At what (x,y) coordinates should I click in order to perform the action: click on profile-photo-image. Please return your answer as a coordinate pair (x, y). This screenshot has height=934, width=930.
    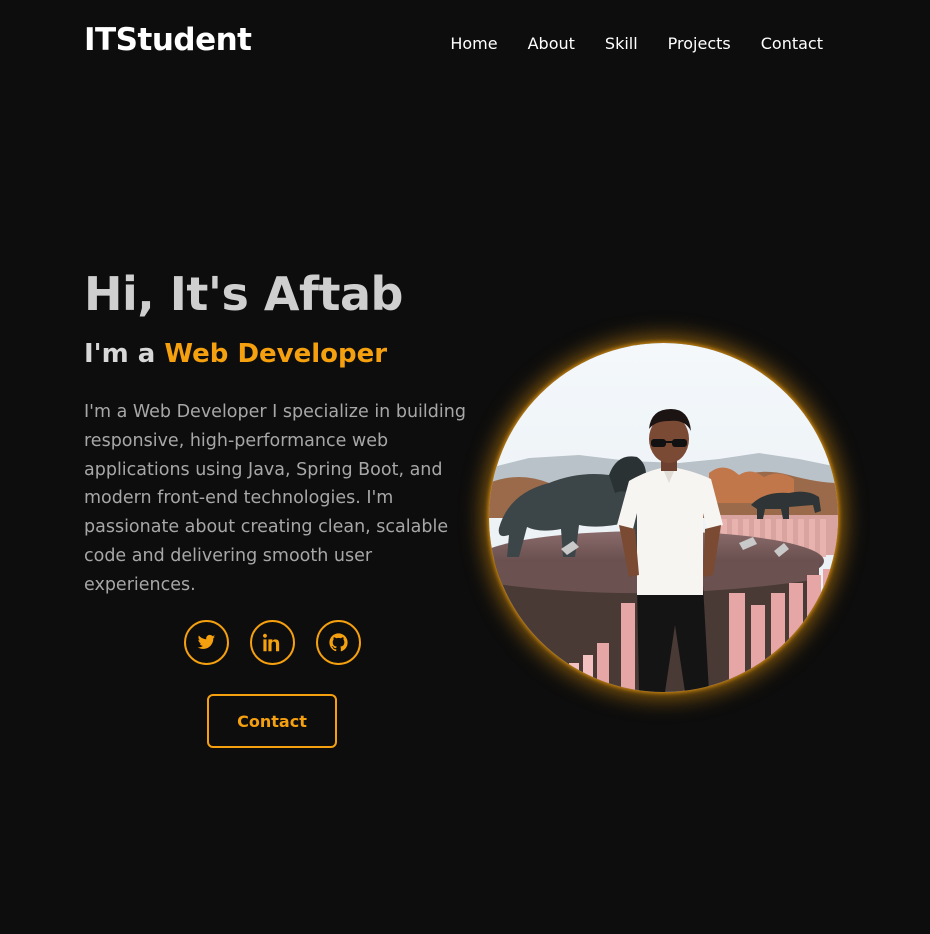
    Looking at the image, I should click on (663, 517).